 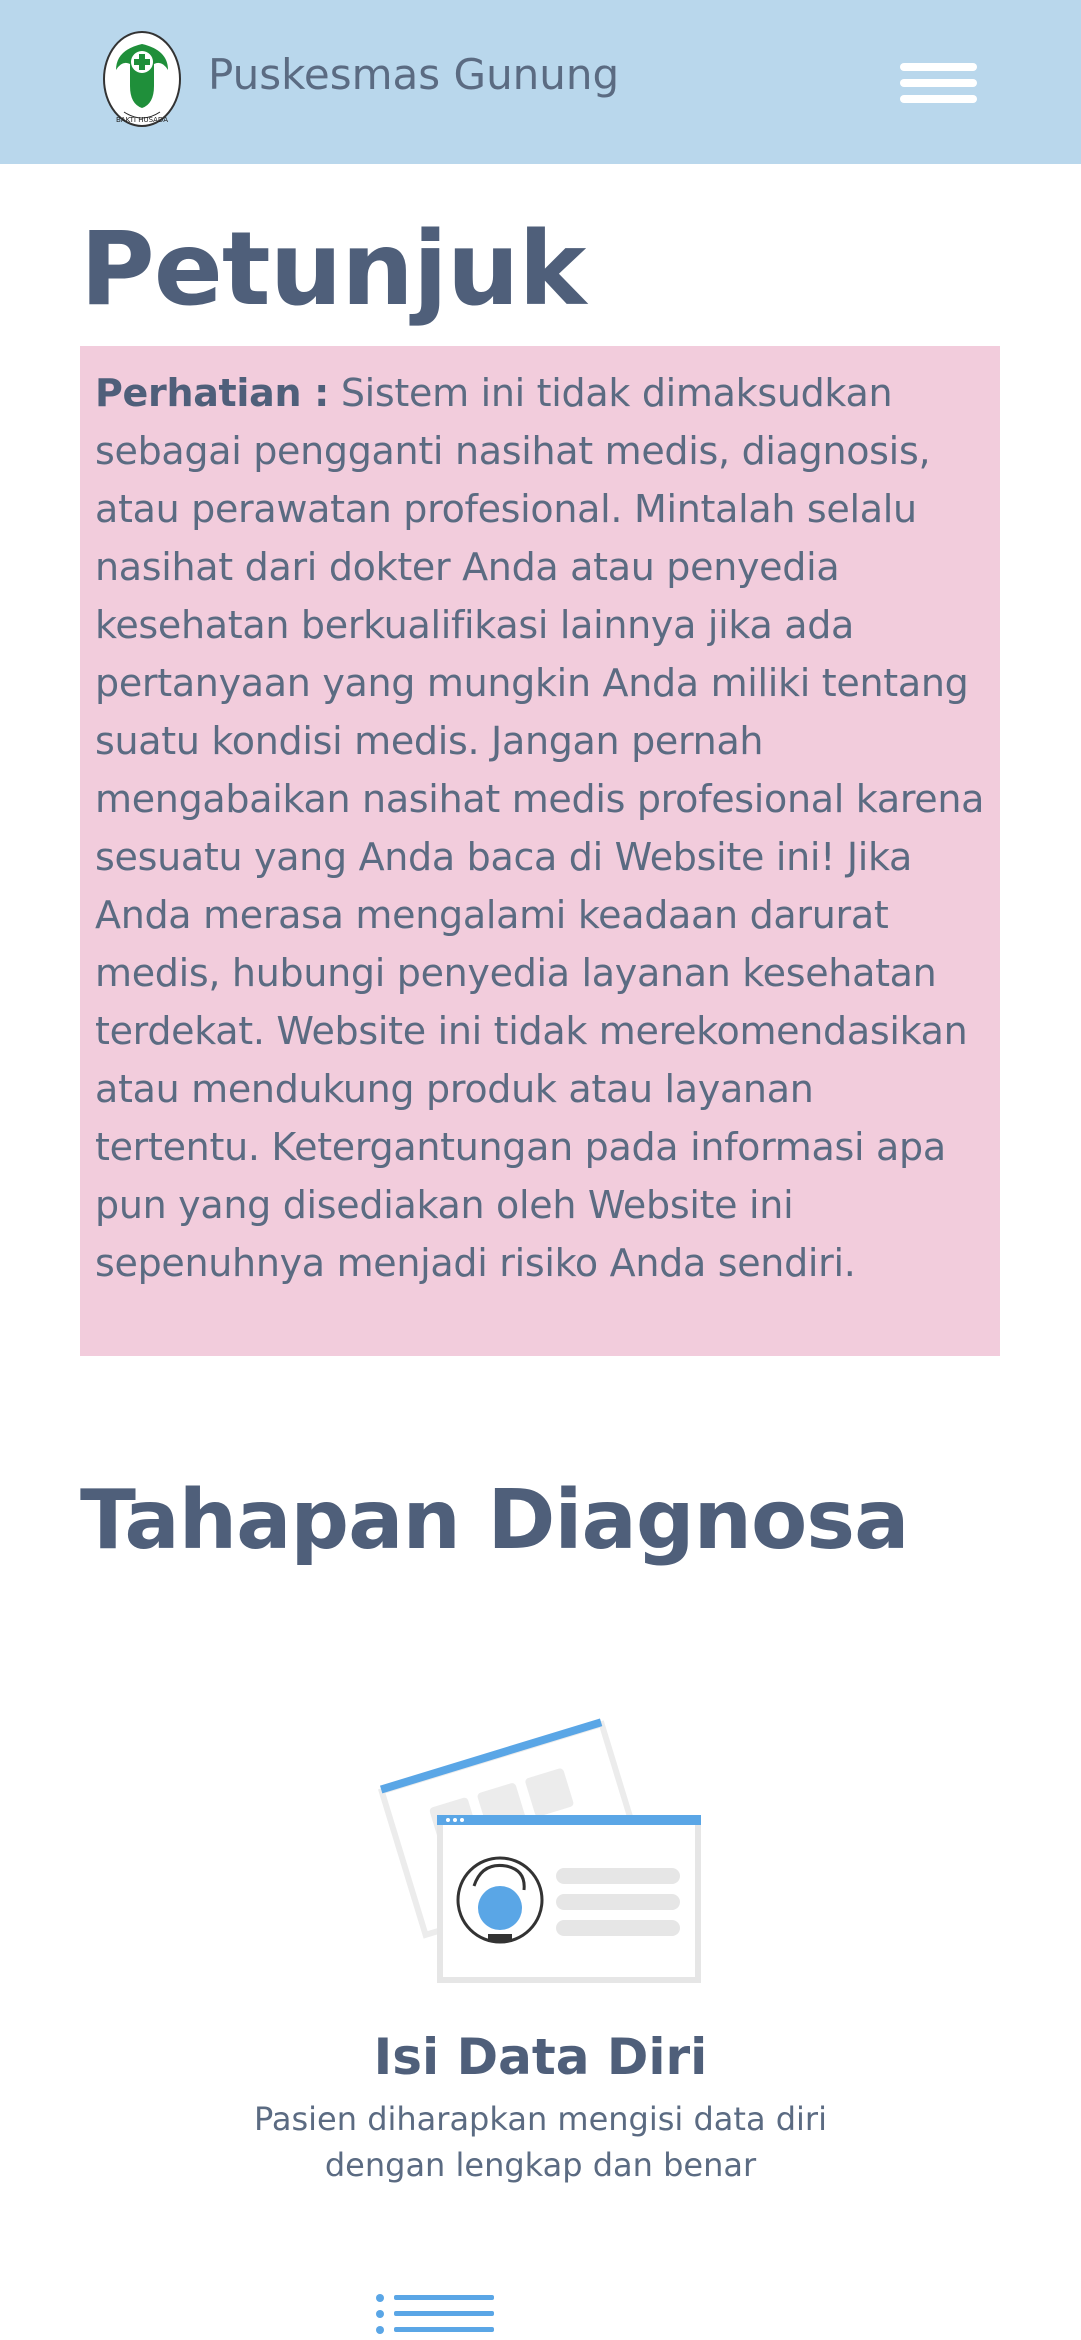 What do you see at coordinates (142, 120) in the screenshot?
I see `logo-text: BAKTI HUSADA` at bounding box center [142, 120].